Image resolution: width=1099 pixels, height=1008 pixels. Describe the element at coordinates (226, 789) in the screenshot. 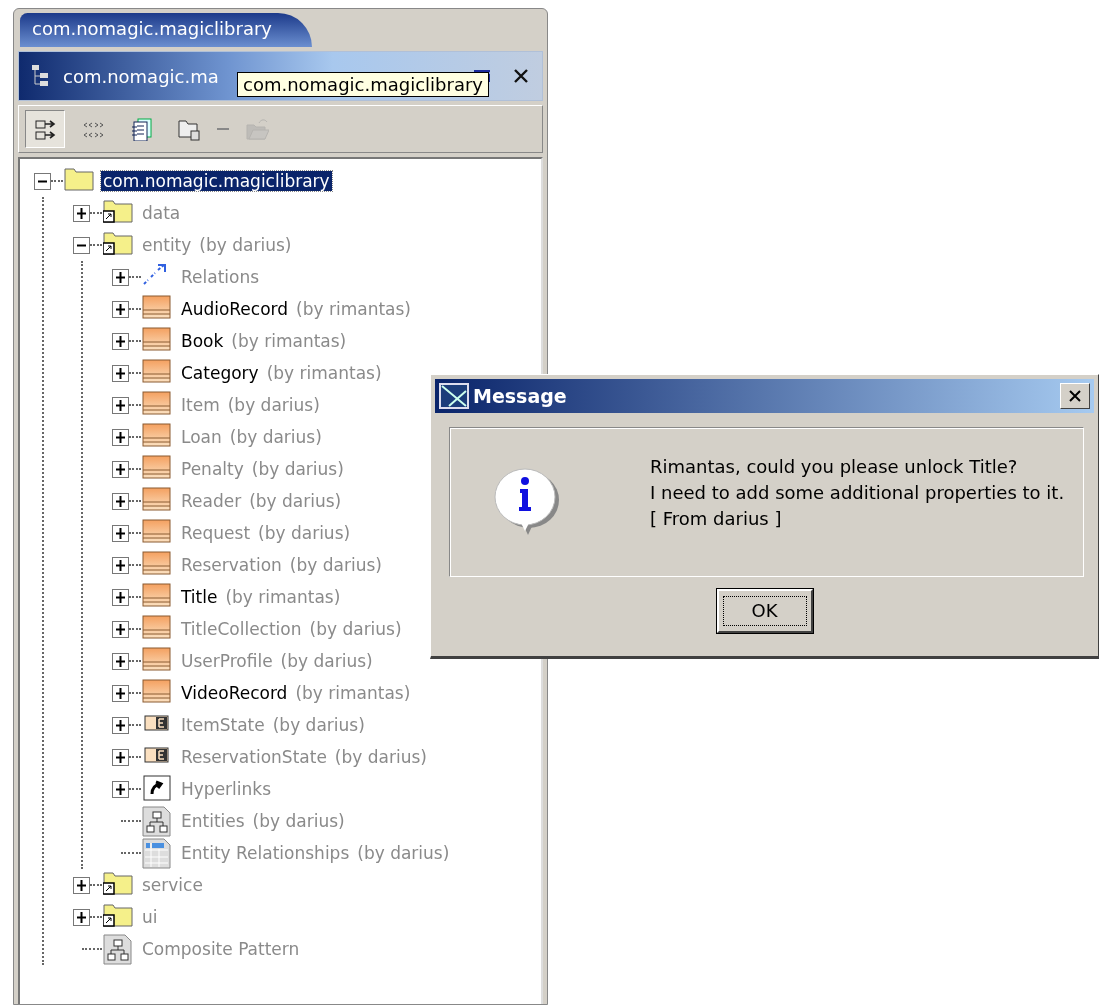

I see `tree-item-label: Hyperlinks` at that location.